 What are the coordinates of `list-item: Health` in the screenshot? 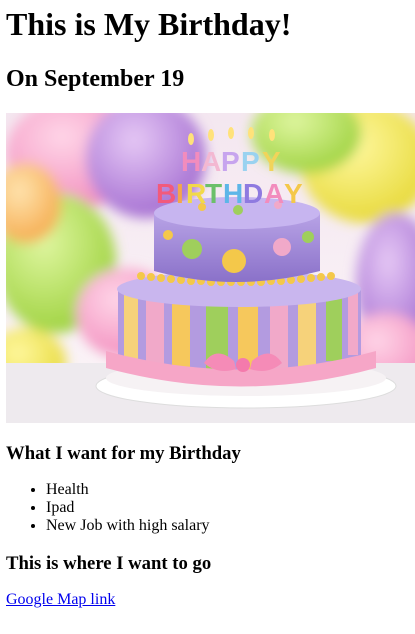 It's located at (227, 490).